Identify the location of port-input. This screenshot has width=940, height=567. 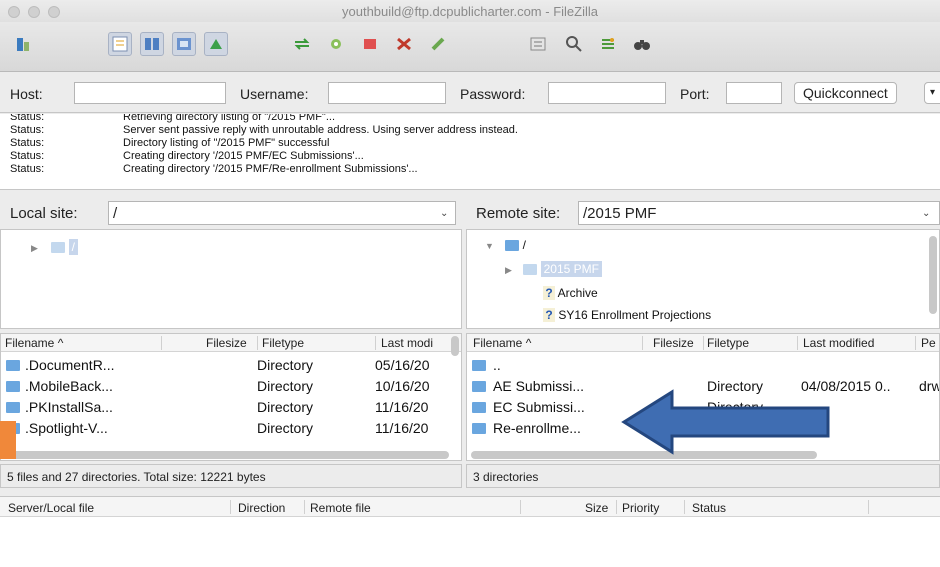
(754, 93).